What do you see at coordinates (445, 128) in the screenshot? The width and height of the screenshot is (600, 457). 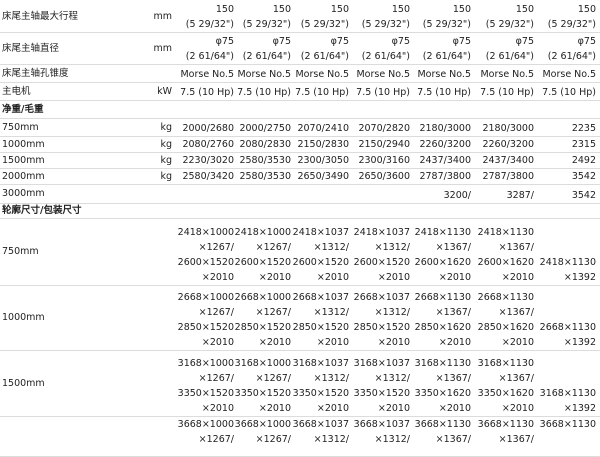 I see `value-line: 2180/3000` at bounding box center [445, 128].